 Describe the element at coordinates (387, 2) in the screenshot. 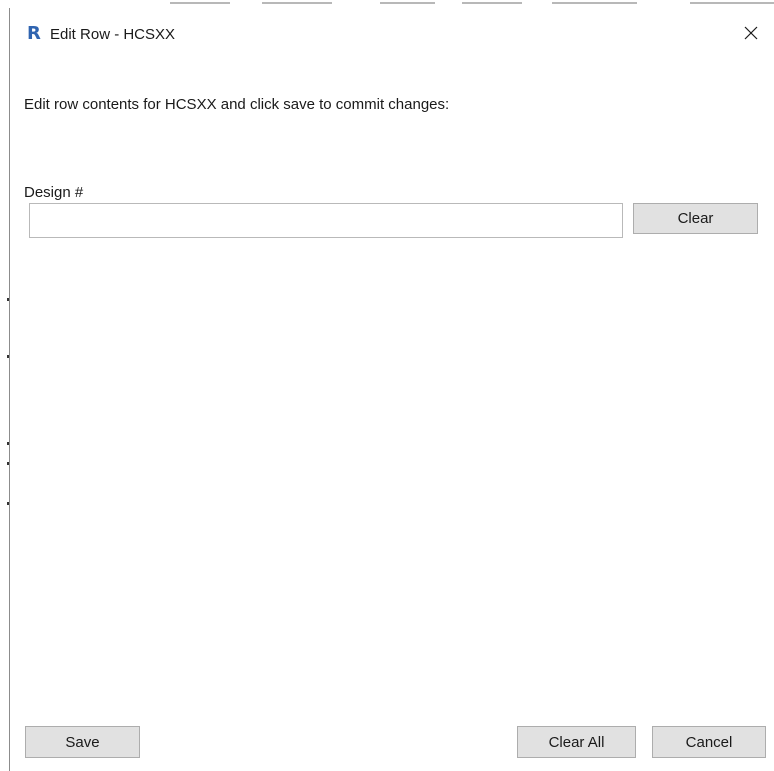

I see `underlying-window-edge` at that location.